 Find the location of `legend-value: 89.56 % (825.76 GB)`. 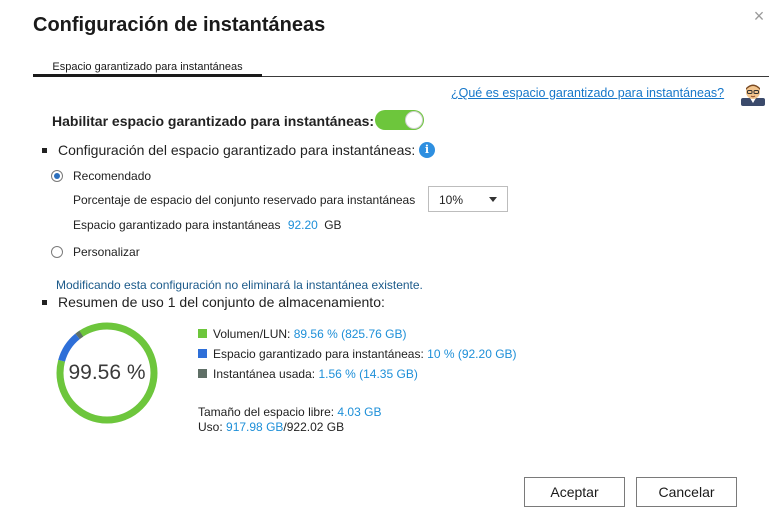

legend-value: 89.56 % (825.76 GB) is located at coordinates (350, 334).